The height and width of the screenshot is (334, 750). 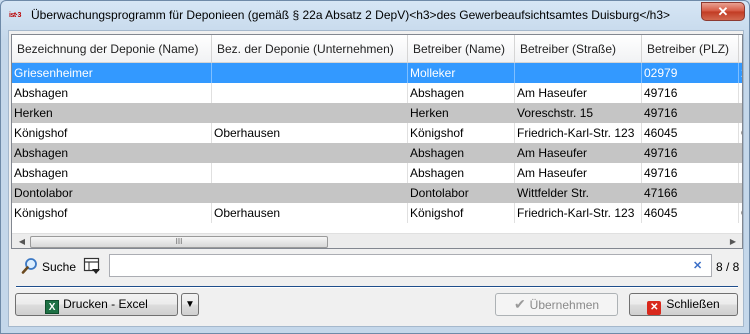 I want to click on result-count: 8 / 8, so click(x=728, y=267).